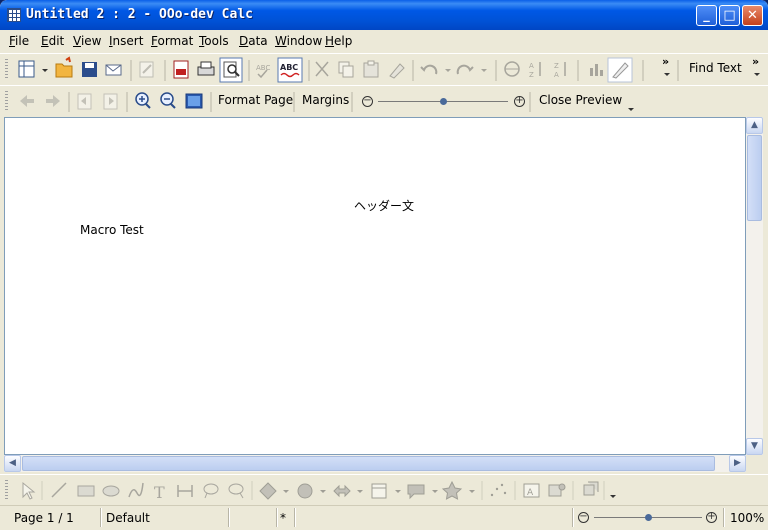 The width and height of the screenshot is (768, 530). What do you see at coordinates (754, 178) in the screenshot?
I see `vertical-scroll-thumb` at bounding box center [754, 178].